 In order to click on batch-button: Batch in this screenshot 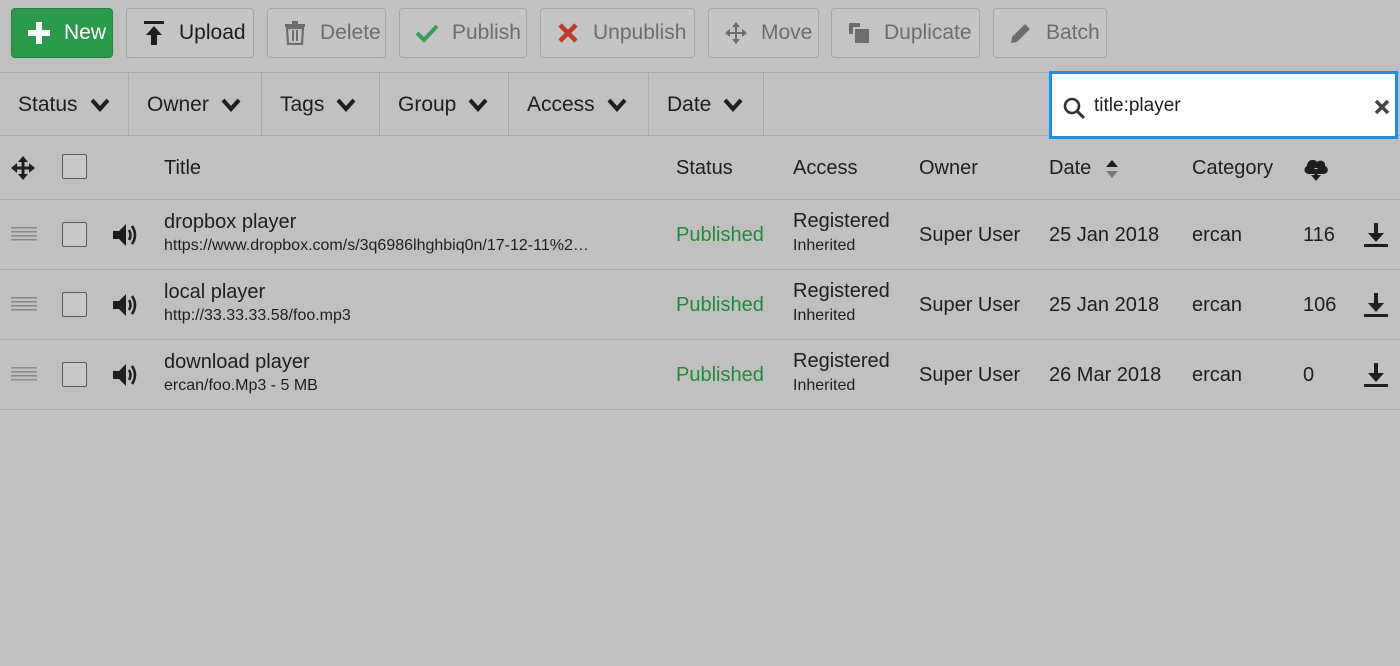, I will do `click(1050, 33)`.